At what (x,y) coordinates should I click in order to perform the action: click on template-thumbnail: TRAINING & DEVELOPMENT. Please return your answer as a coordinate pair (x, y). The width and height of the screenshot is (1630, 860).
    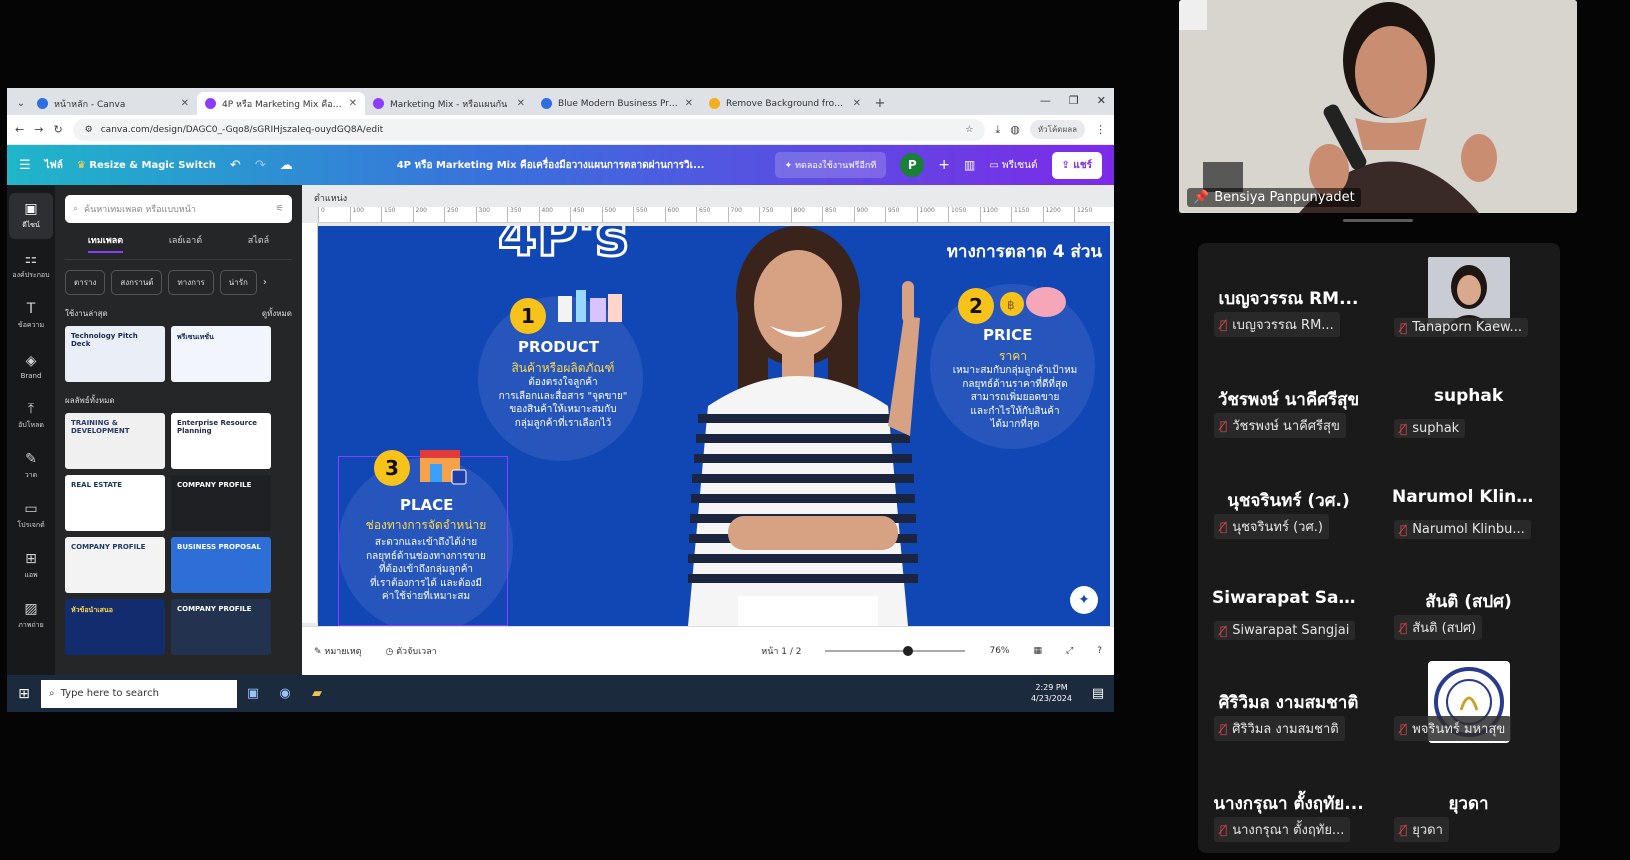
    Looking at the image, I should click on (115, 441).